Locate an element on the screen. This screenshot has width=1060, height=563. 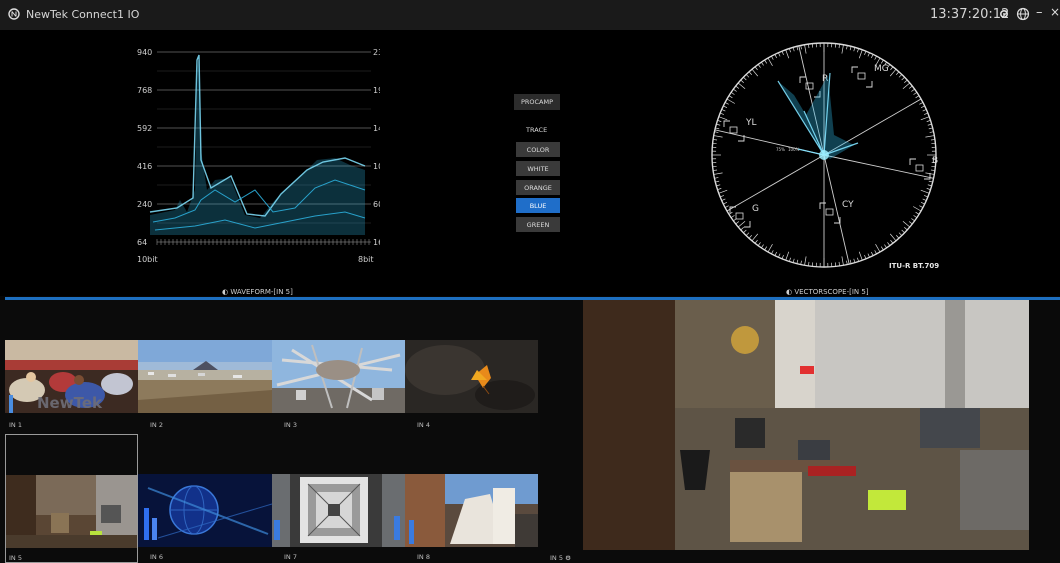
procamp-button: PROCAMP is located at coordinates (537, 102).